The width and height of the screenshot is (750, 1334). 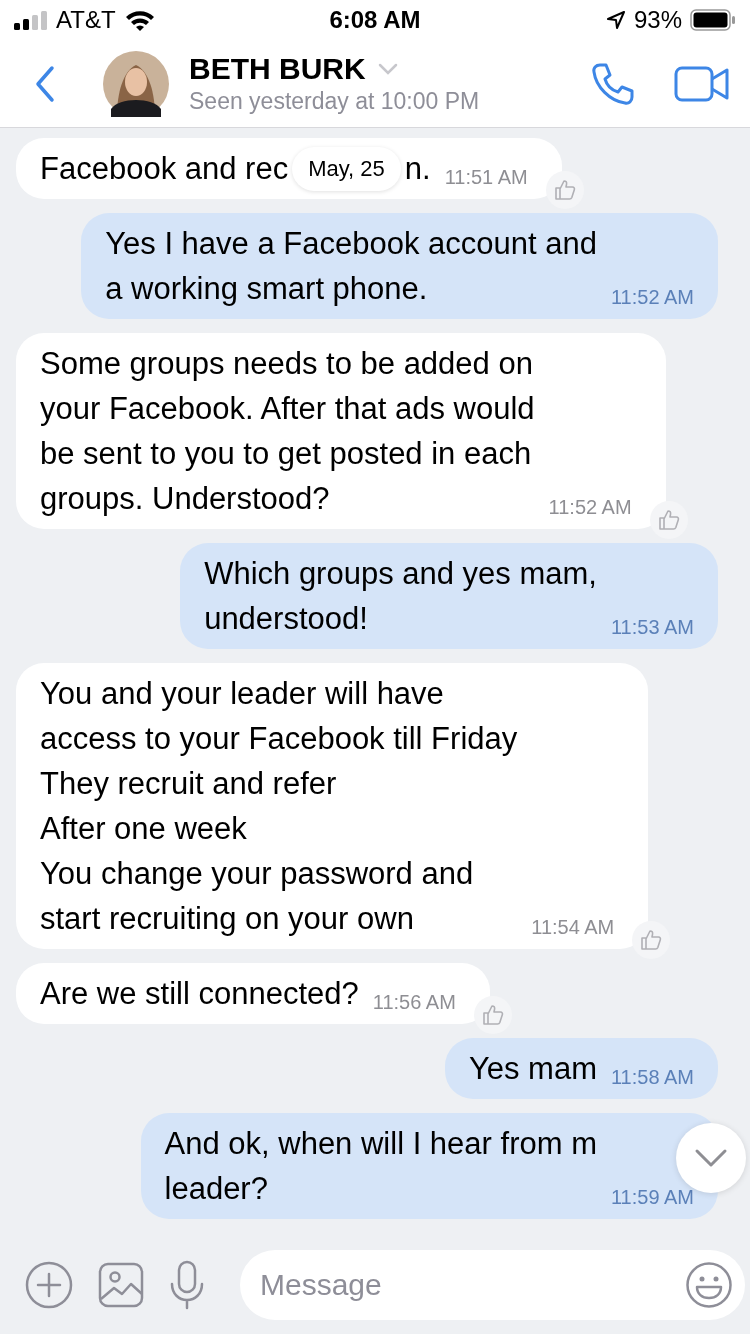 What do you see at coordinates (486, 177) in the screenshot?
I see `message-time: 11:51 AM` at bounding box center [486, 177].